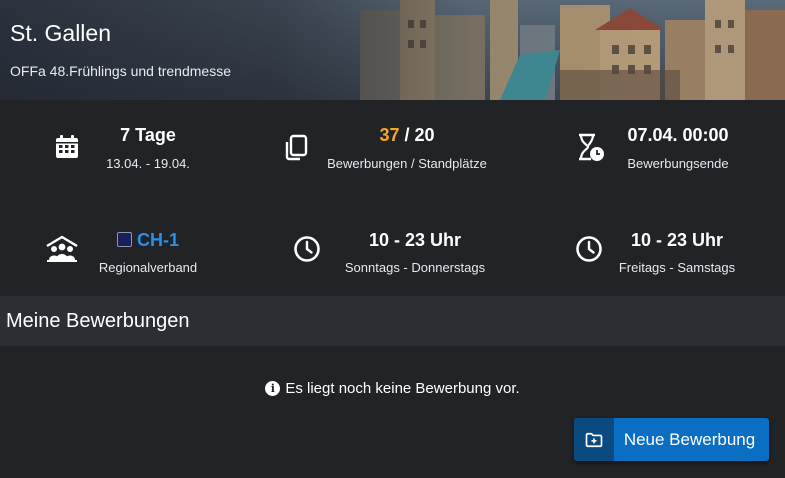 Image resolution: width=785 pixels, height=478 pixels. I want to click on hours-weekend-label: Freitags - Samstags, so click(677, 267).